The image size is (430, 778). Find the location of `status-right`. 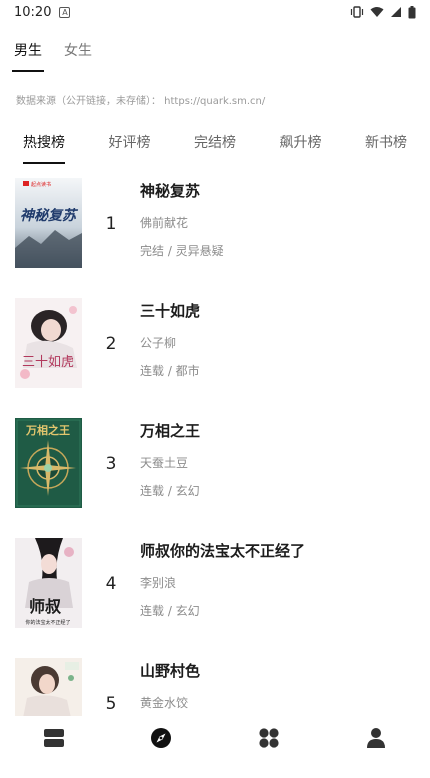

status-right is located at coordinates (383, 12).